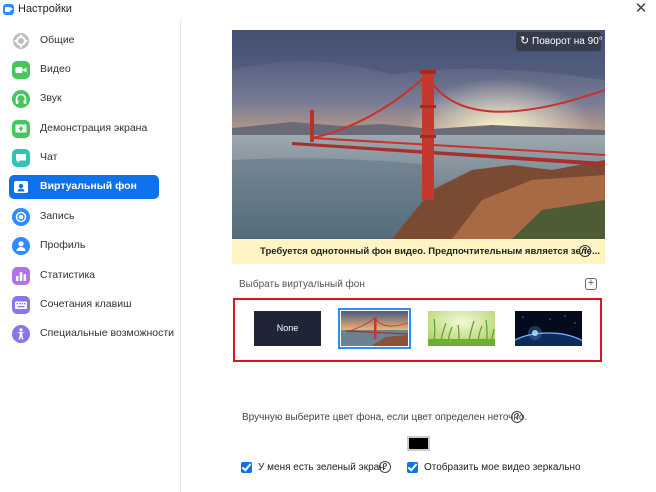 The height and width of the screenshot is (492, 656). What do you see at coordinates (246, 467) in the screenshot?
I see `green-screen-checkbox` at bounding box center [246, 467].